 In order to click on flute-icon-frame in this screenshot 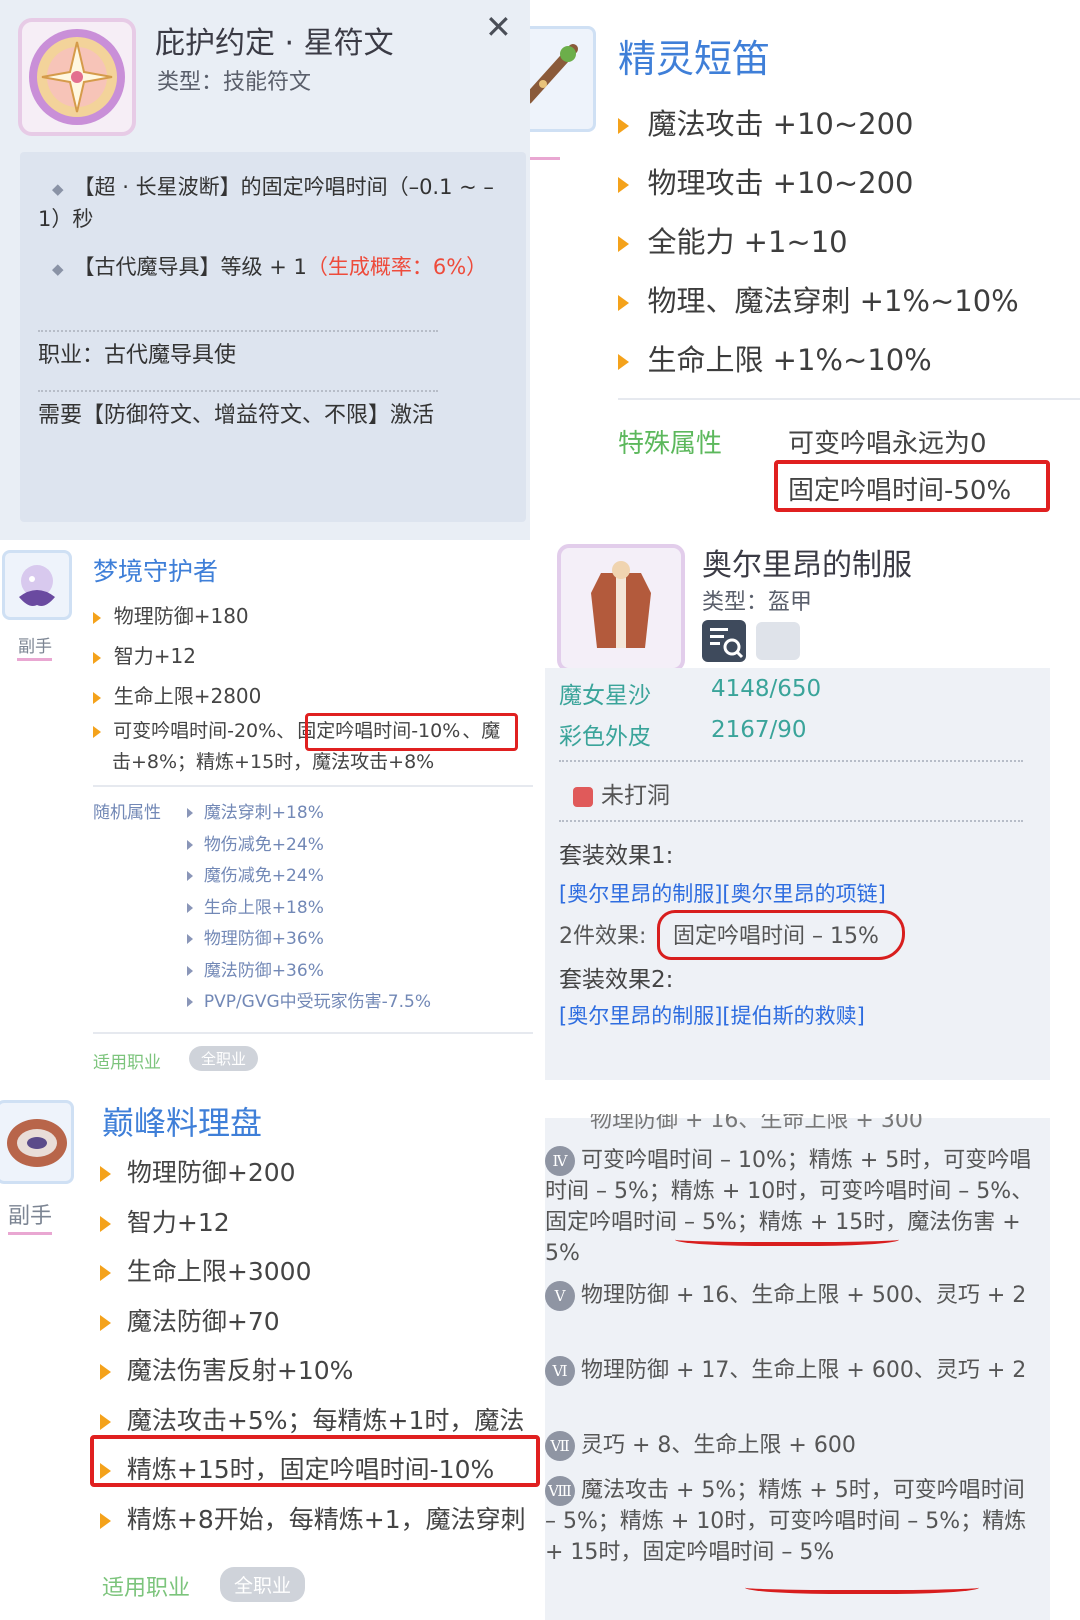, I will do `click(563, 79)`.